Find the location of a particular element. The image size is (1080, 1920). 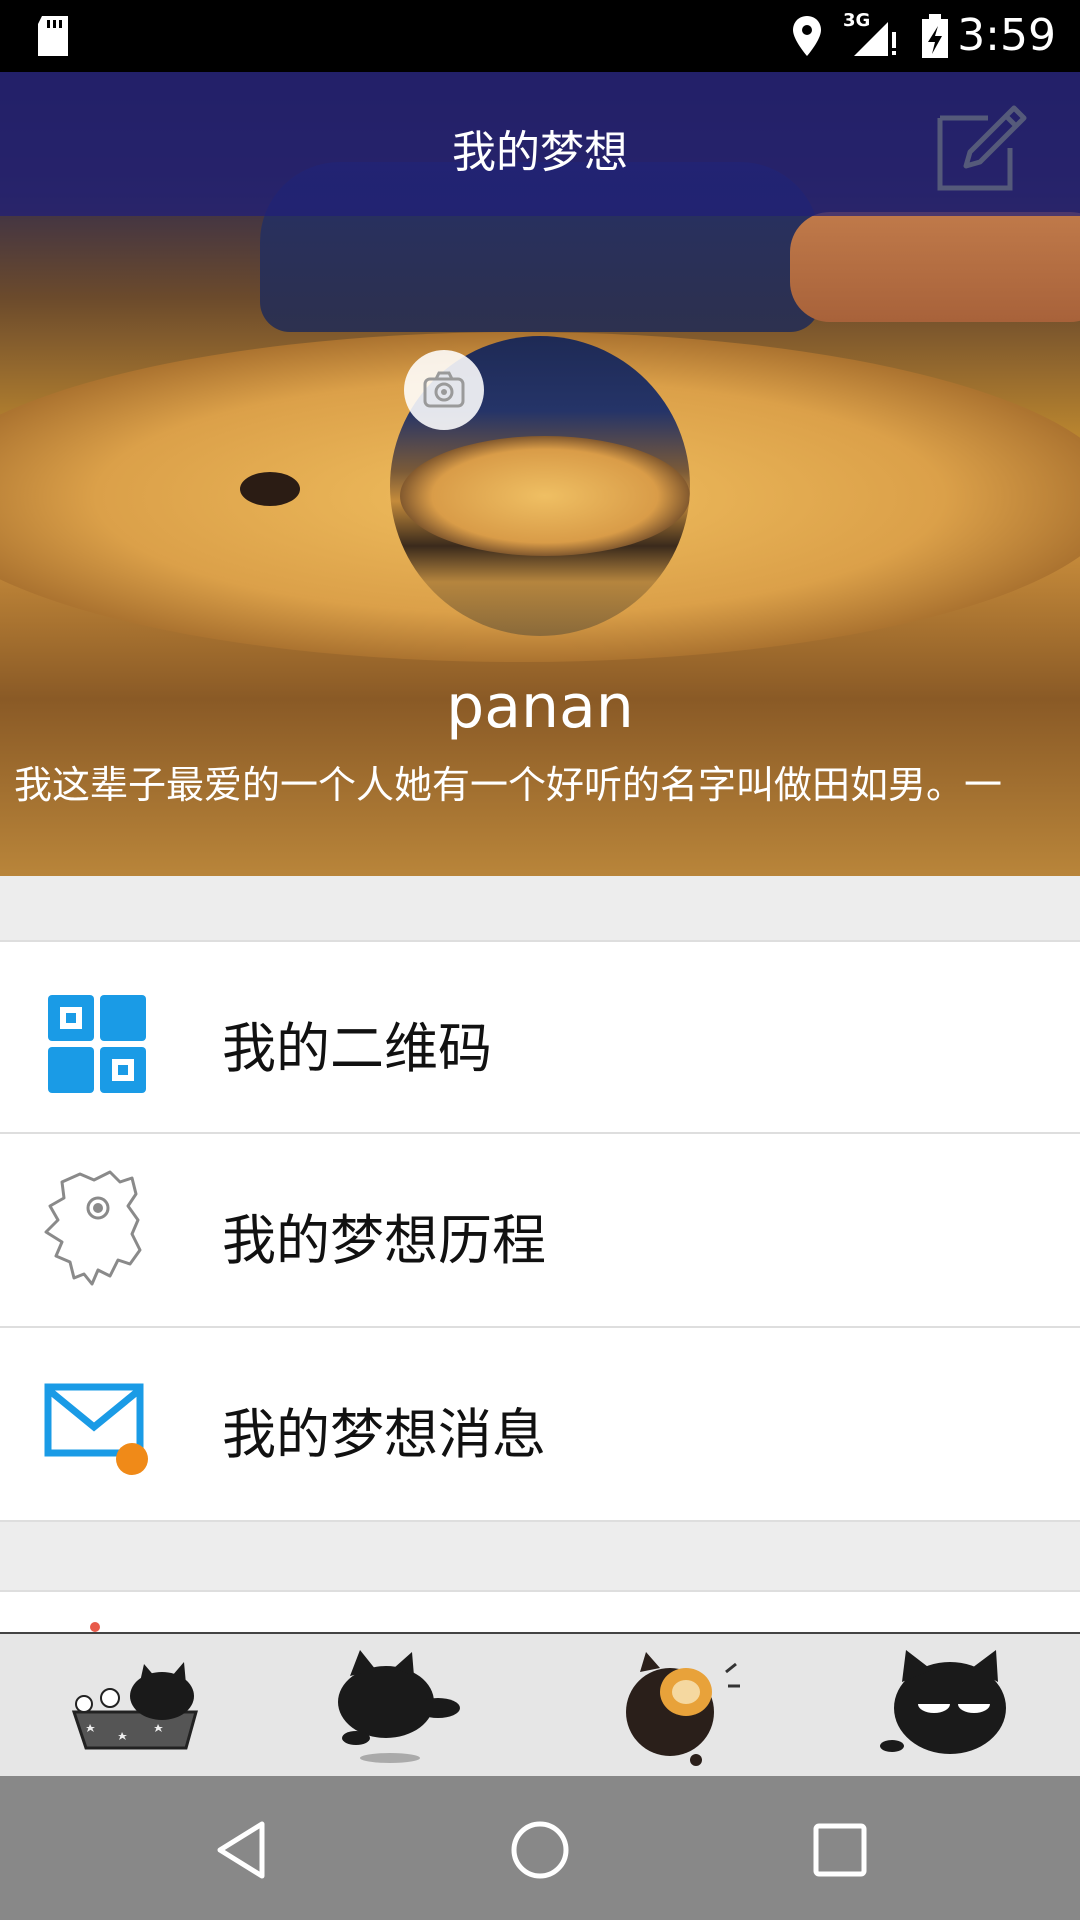

menu-item-qr-code: 我的二维码 is located at coordinates (540, 1037).